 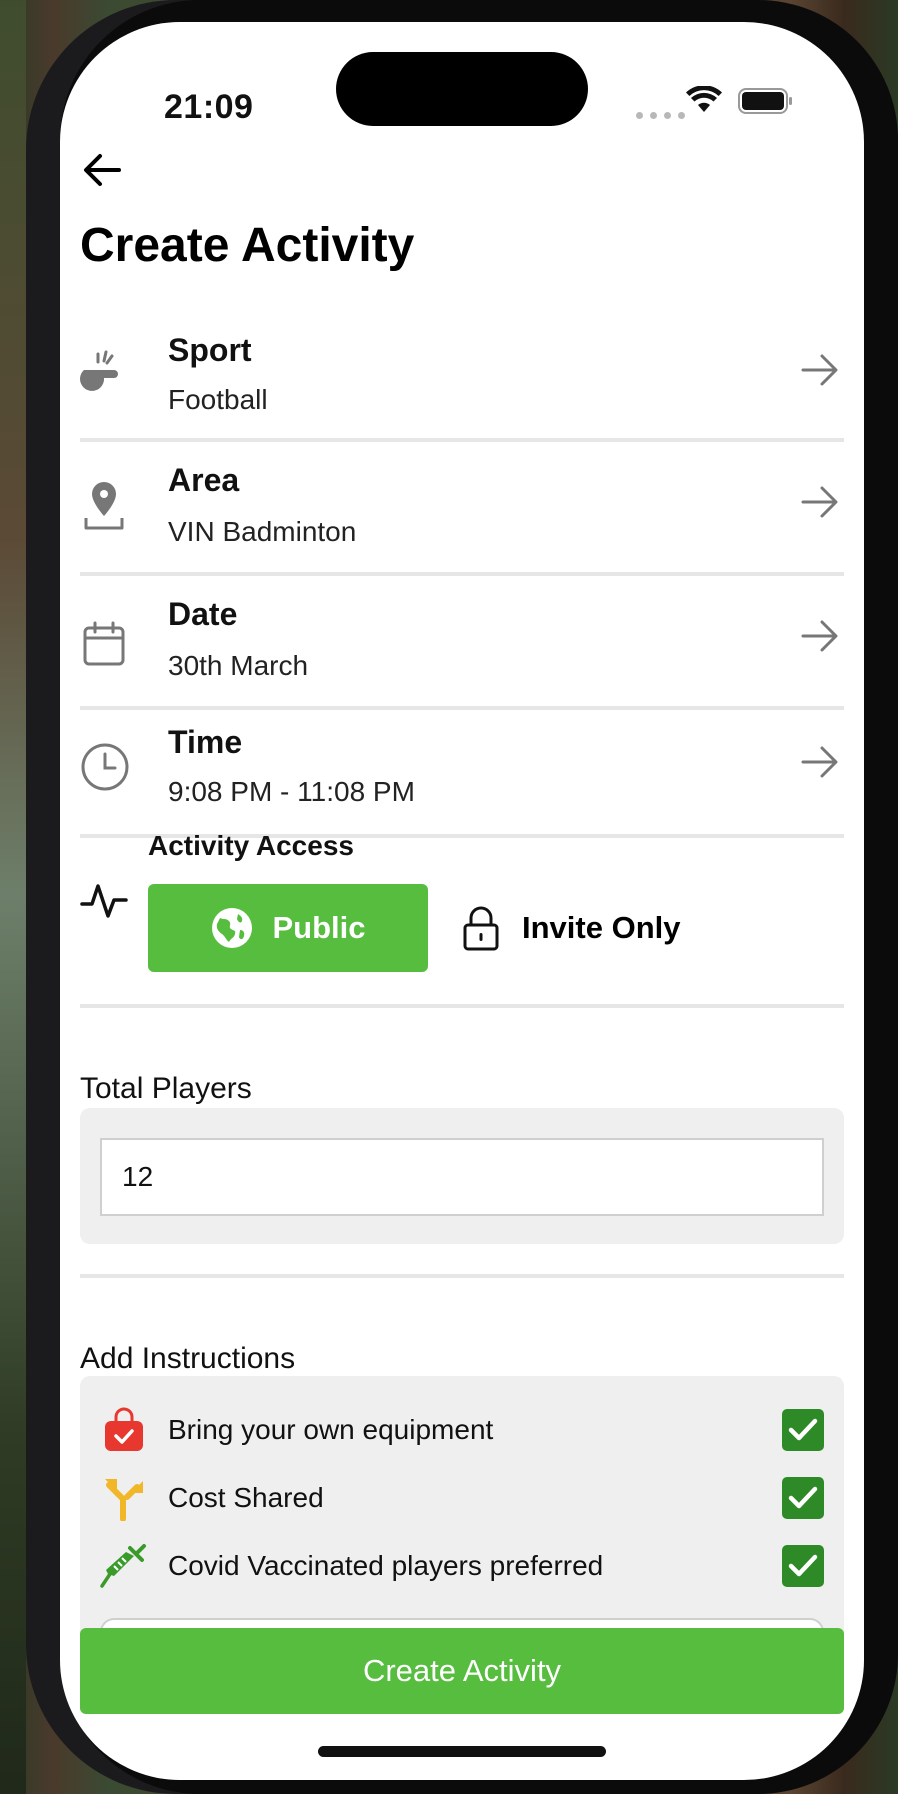 What do you see at coordinates (204, 480) in the screenshot?
I see `area-label: Area` at bounding box center [204, 480].